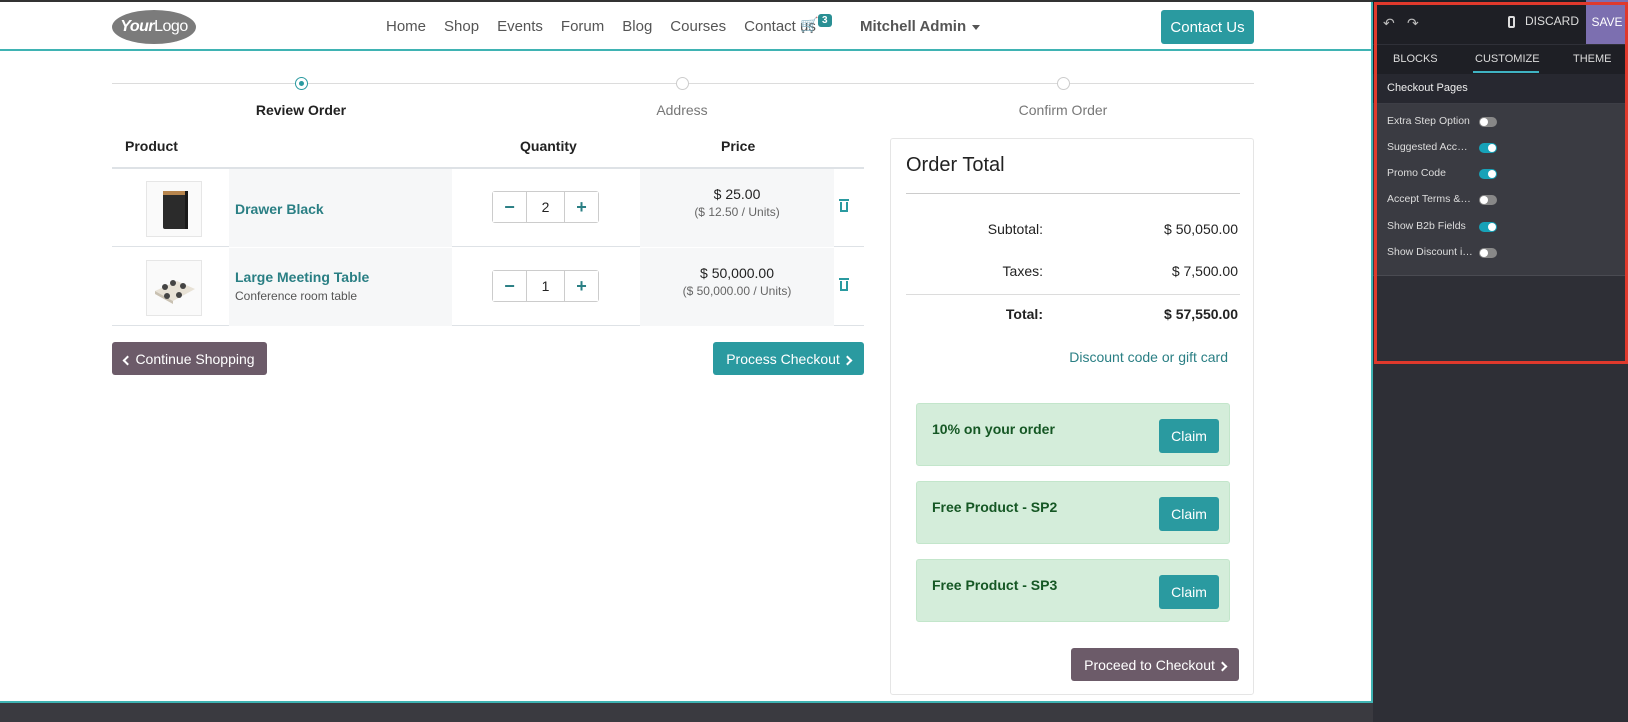 The width and height of the screenshot is (1628, 722). Describe the element at coordinates (825, 20) in the screenshot. I see `cart-count-badge: 3` at that location.